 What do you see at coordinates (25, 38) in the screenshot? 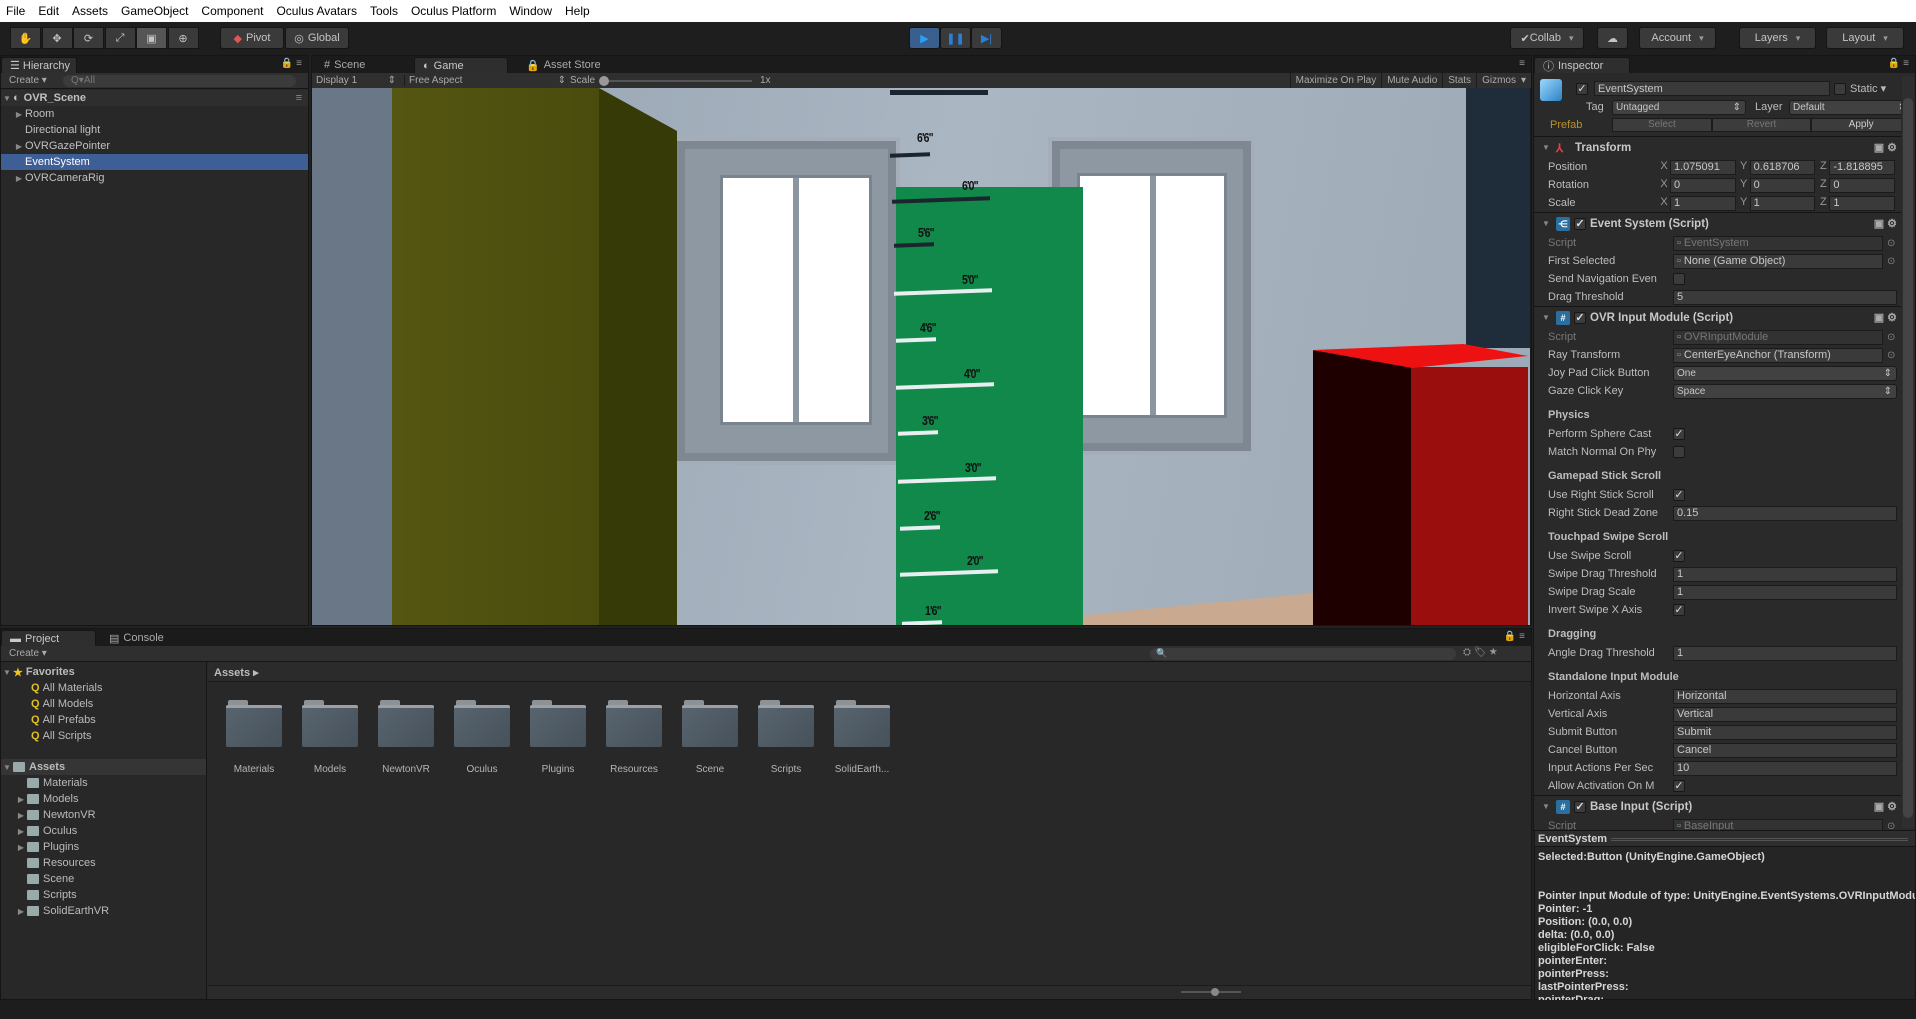
I see `hand-tool-button: ✋` at bounding box center [25, 38].